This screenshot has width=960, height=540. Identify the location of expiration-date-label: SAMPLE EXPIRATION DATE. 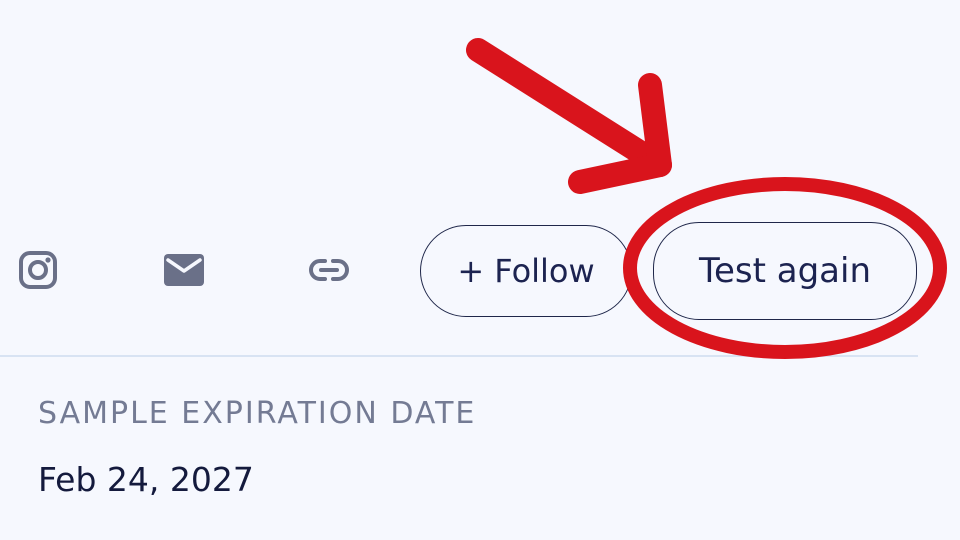
(257, 413).